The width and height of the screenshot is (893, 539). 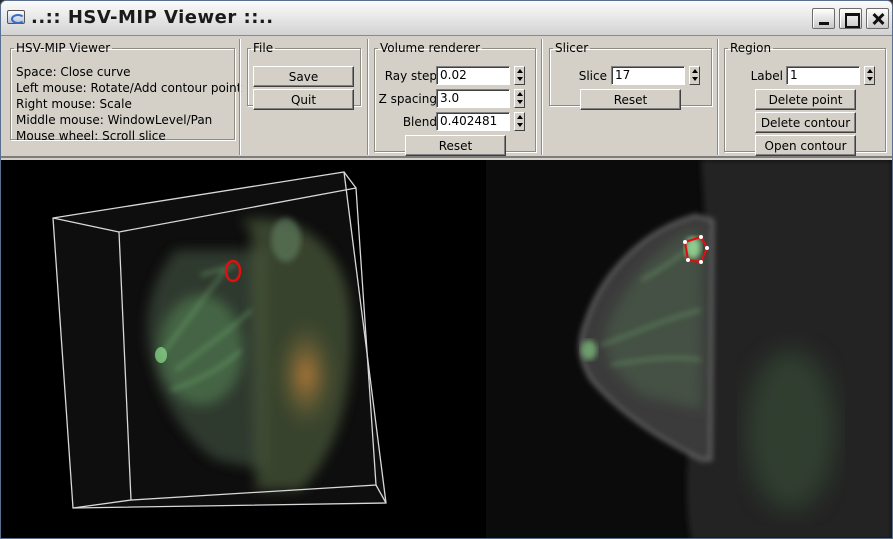 I want to click on z-spacing-spinner, so click(x=519, y=98).